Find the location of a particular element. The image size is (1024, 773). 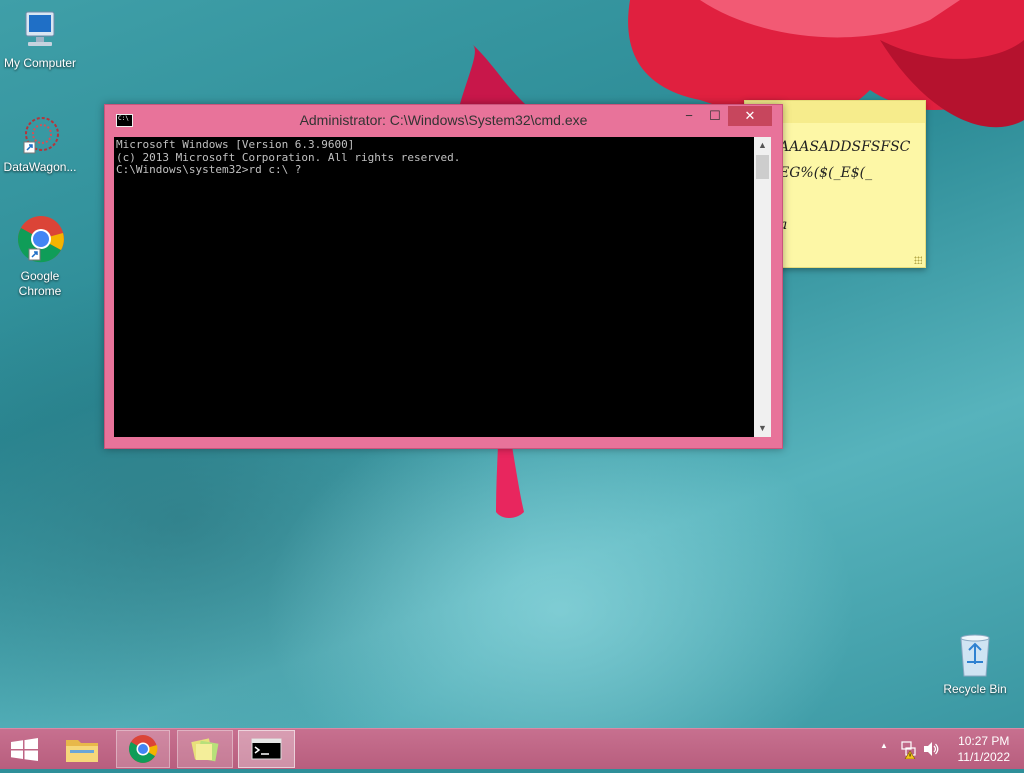

cmd-icon is located at coordinates (266, 749).